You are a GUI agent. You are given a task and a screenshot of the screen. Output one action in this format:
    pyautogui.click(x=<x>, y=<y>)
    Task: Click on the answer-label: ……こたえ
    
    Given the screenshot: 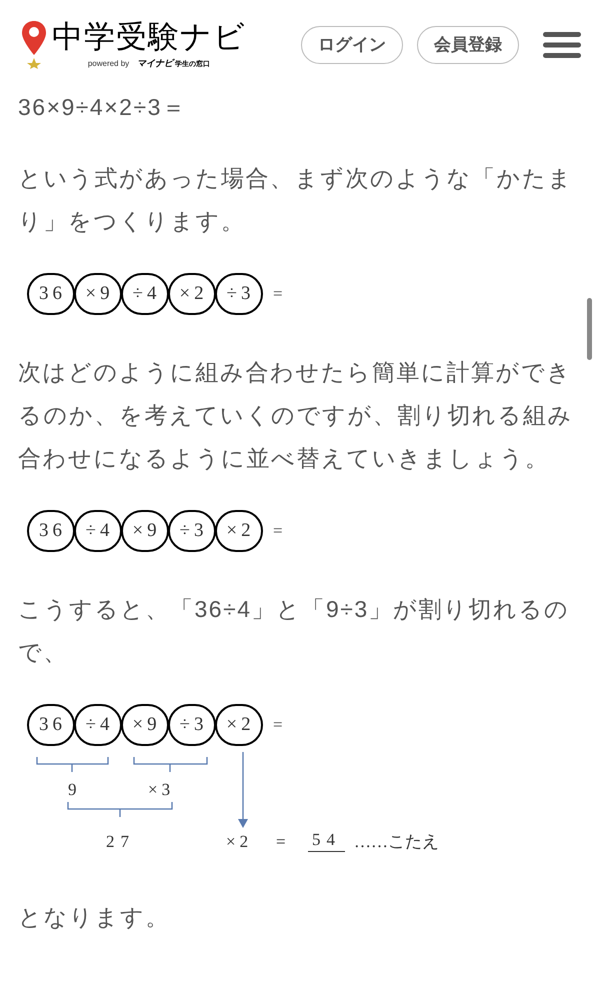 What is the action you would take?
    pyautogui.click(x=396, y=842)
    